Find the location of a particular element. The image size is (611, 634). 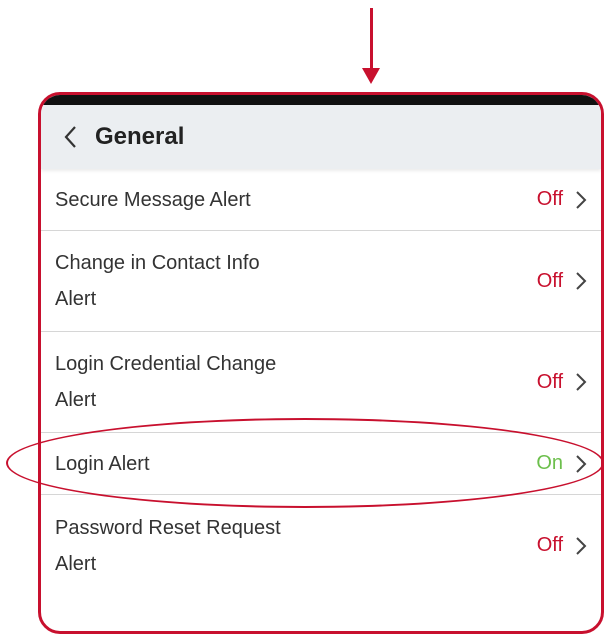

status-value: On is located at coordinates (549, 463).